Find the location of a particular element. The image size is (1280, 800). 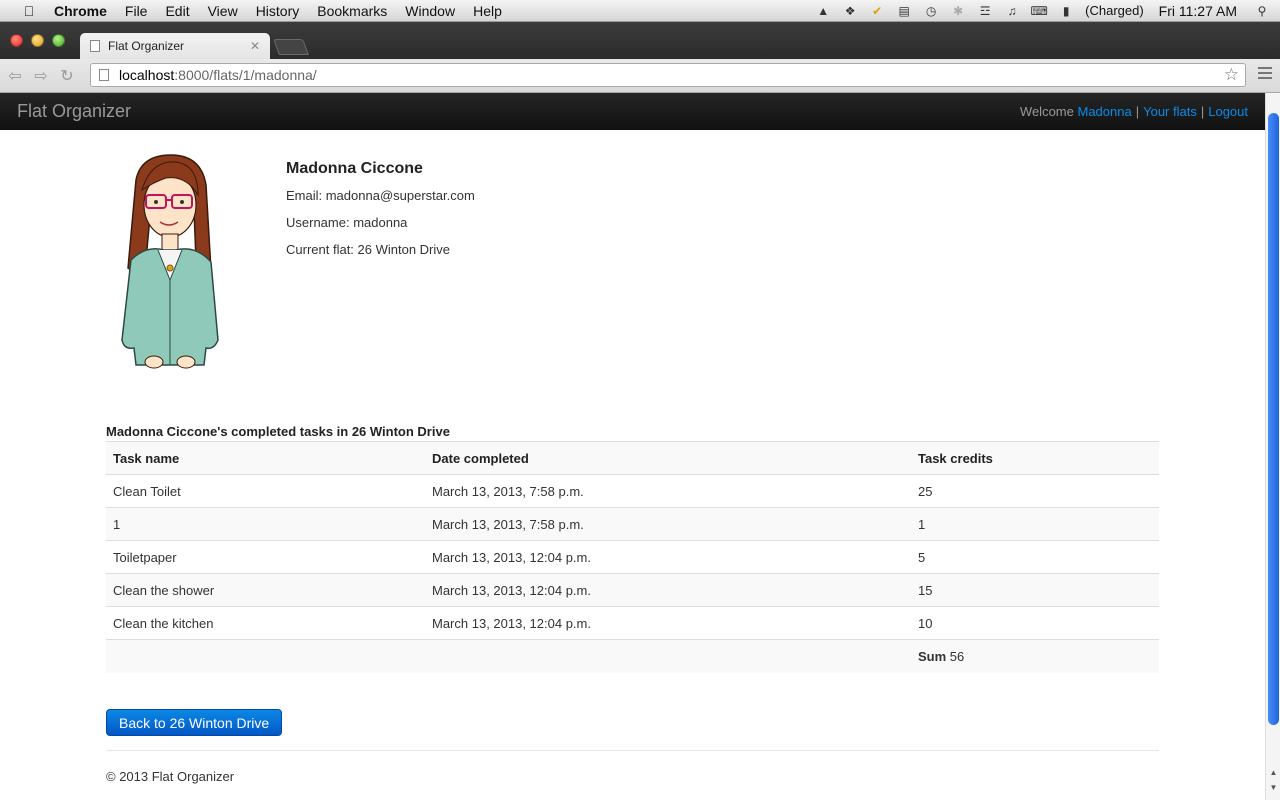

scroll-up-icon: ▲ is located at coordinates (1273, 772).